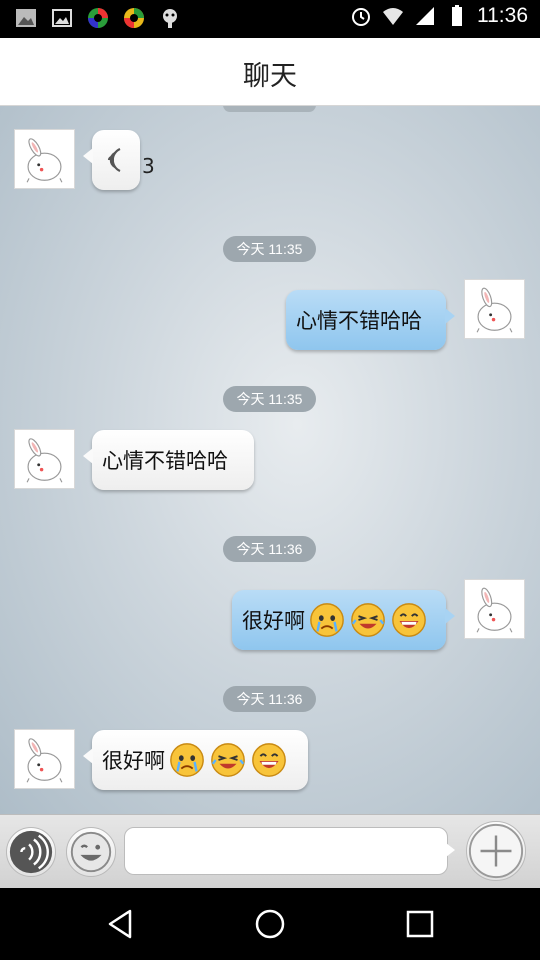 This screenshot has width=540, height=960. Describe the element at coordinates (270, 19) in the screenshot. I see `status-bar: 11:36` at that location.